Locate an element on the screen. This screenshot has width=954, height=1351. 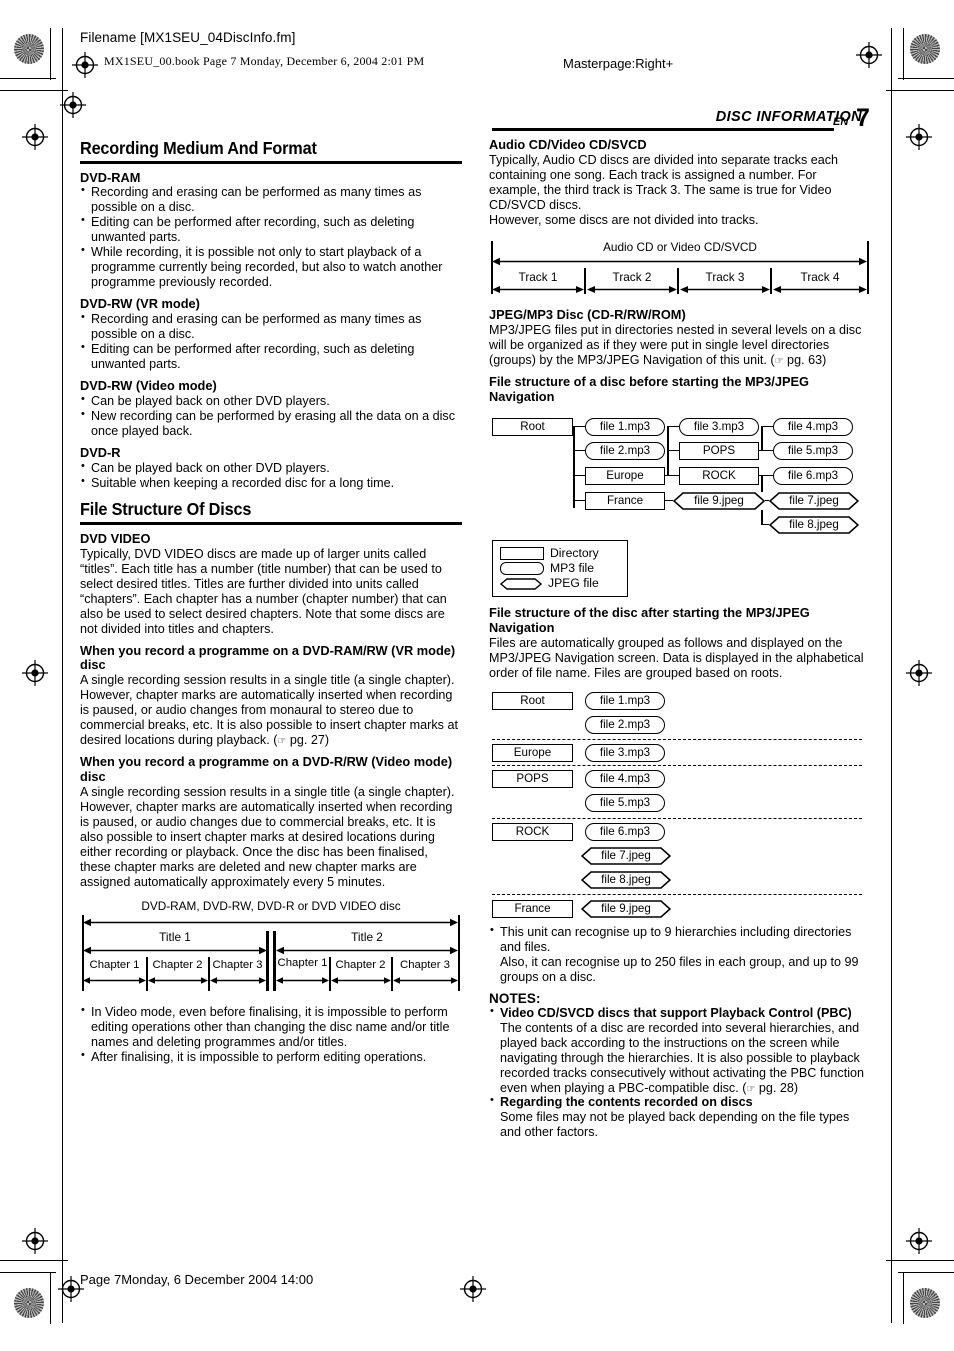
tree-legend: Directory MP3 file JPEG file is located at coordinates (560, 568).